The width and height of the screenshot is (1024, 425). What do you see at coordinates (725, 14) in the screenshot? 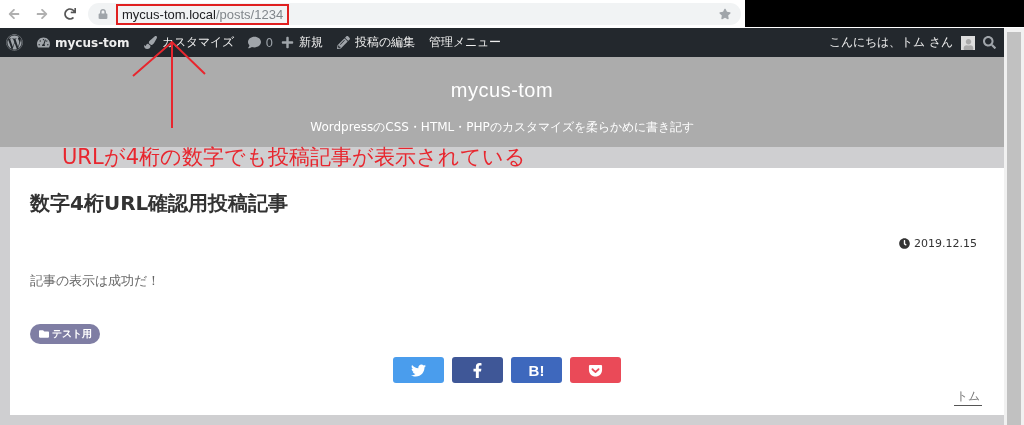
I see `star-icon` at bounding box center [725, 14].